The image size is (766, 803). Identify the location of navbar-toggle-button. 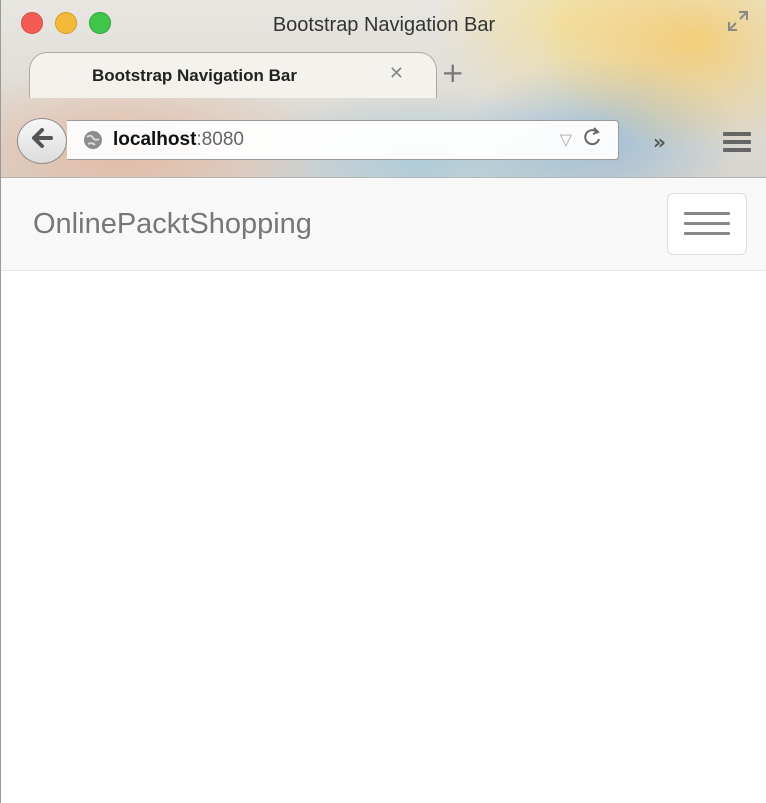
(707, 224).